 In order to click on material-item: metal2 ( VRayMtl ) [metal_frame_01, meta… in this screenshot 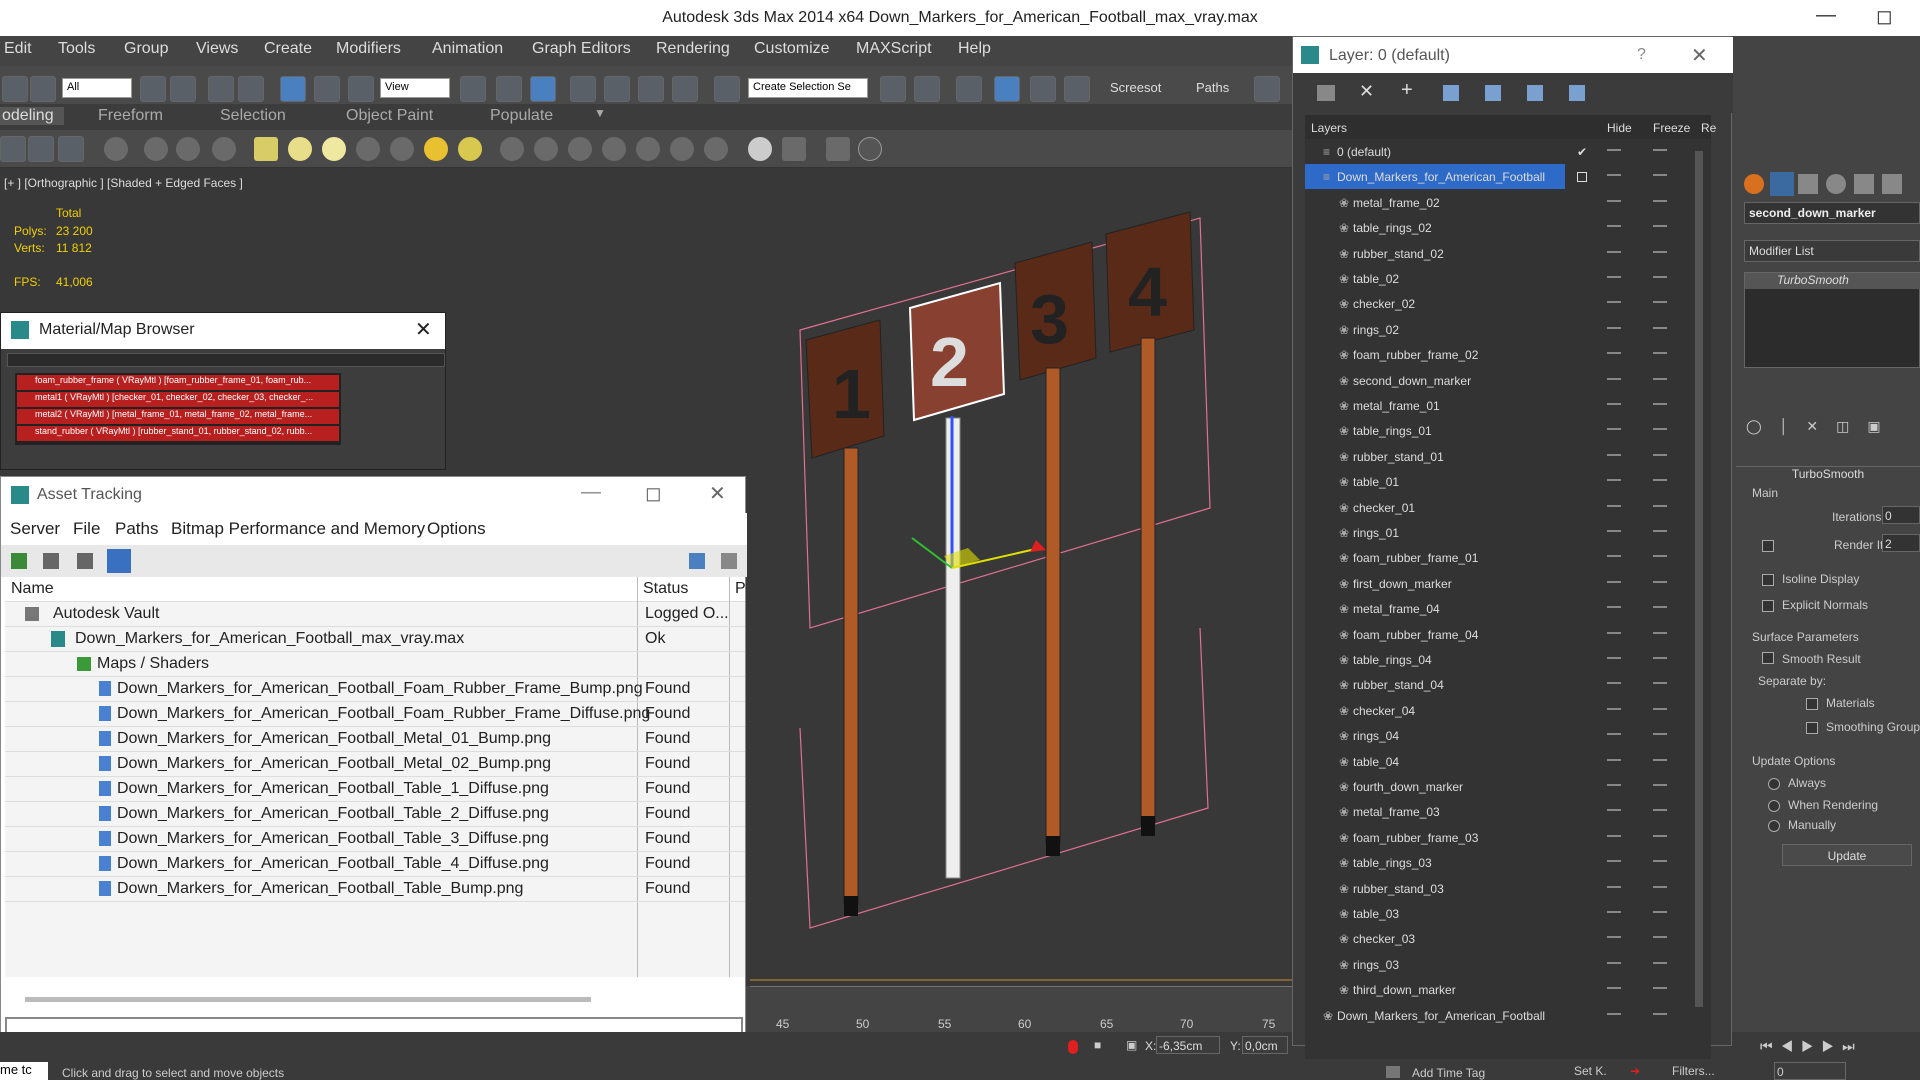, I will do `click(178, 416)`.